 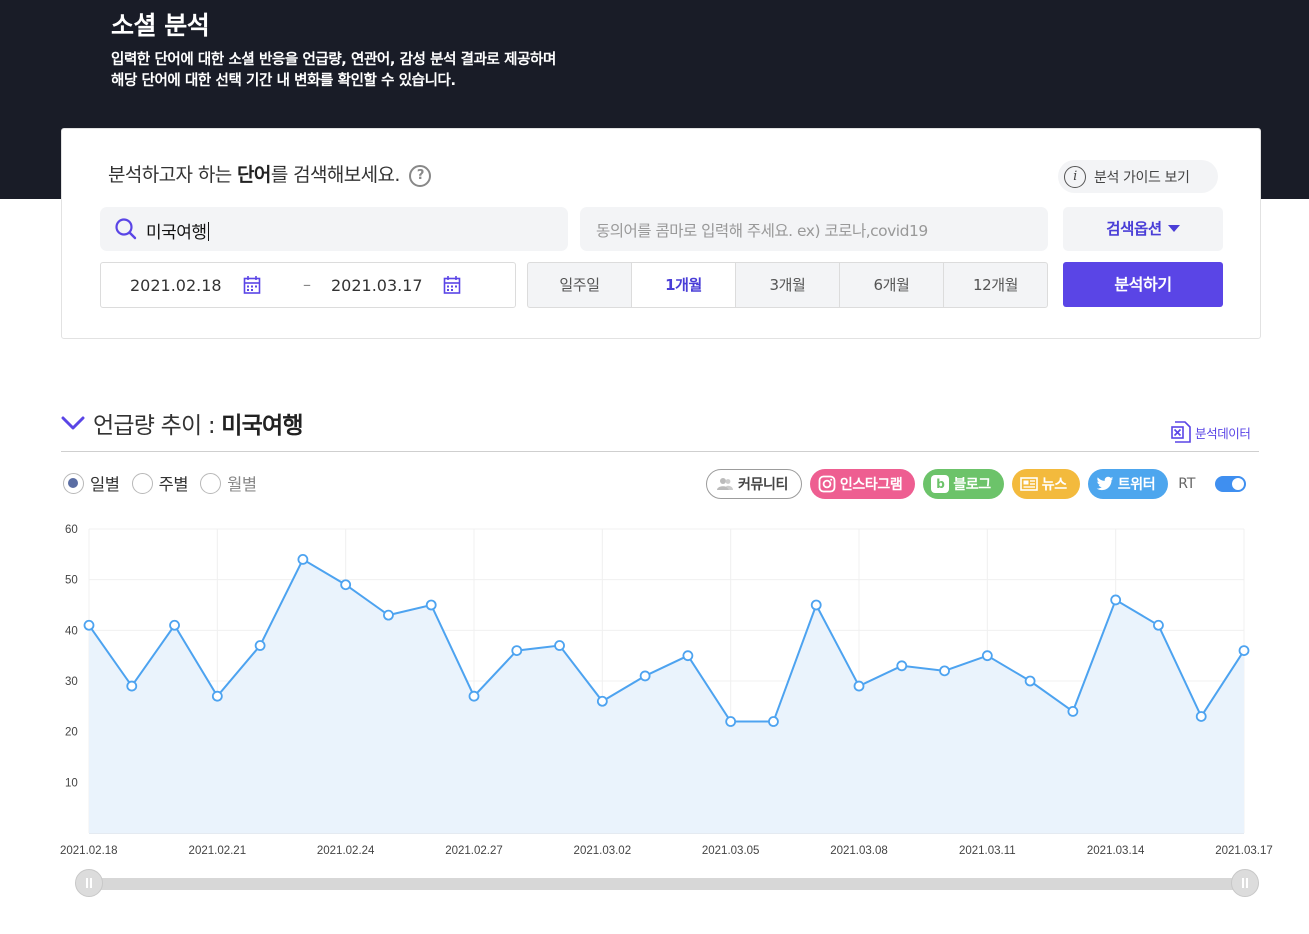 I want to click on x-tick-label: 2021.02.21, so click(x=218, y=851).